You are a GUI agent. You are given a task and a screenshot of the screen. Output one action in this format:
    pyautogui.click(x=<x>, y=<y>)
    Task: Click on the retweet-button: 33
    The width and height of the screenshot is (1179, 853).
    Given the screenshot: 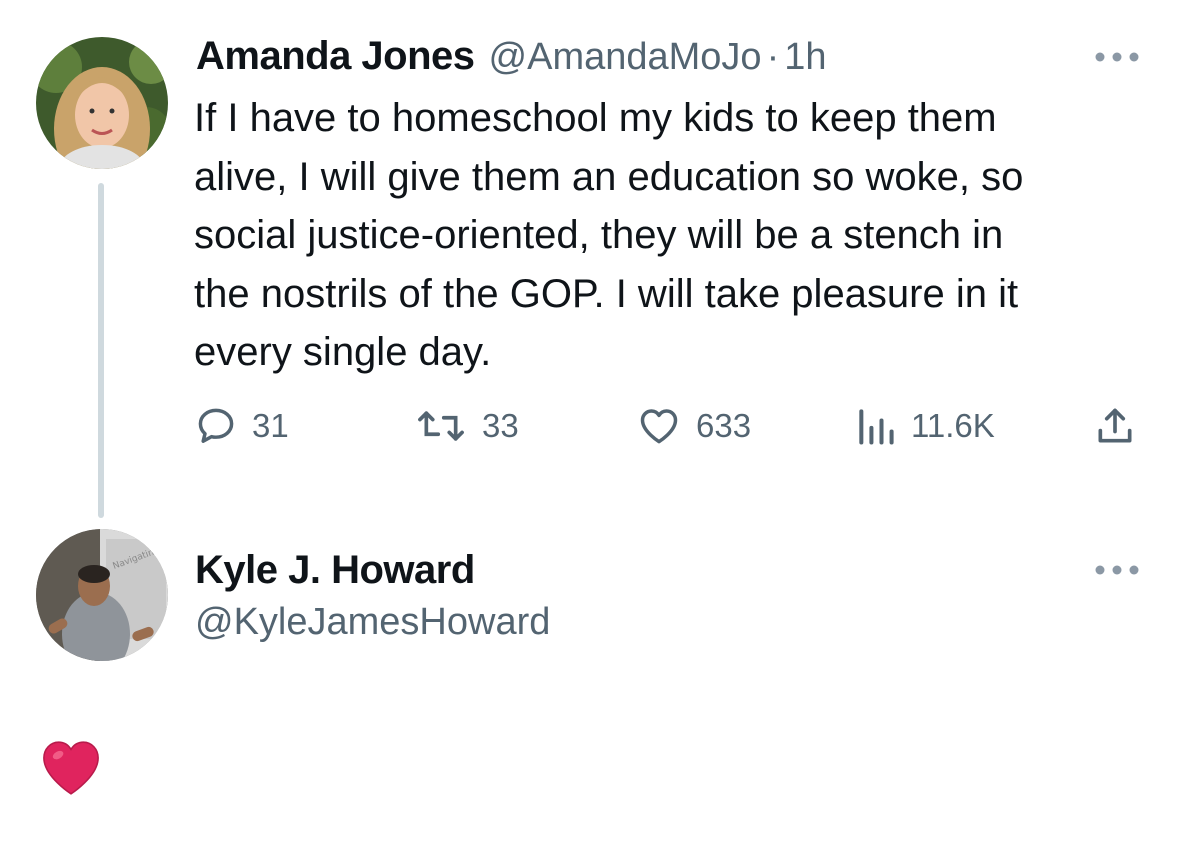 What is the action you would take?
    pyautogui.click(x=466, y=426)
    